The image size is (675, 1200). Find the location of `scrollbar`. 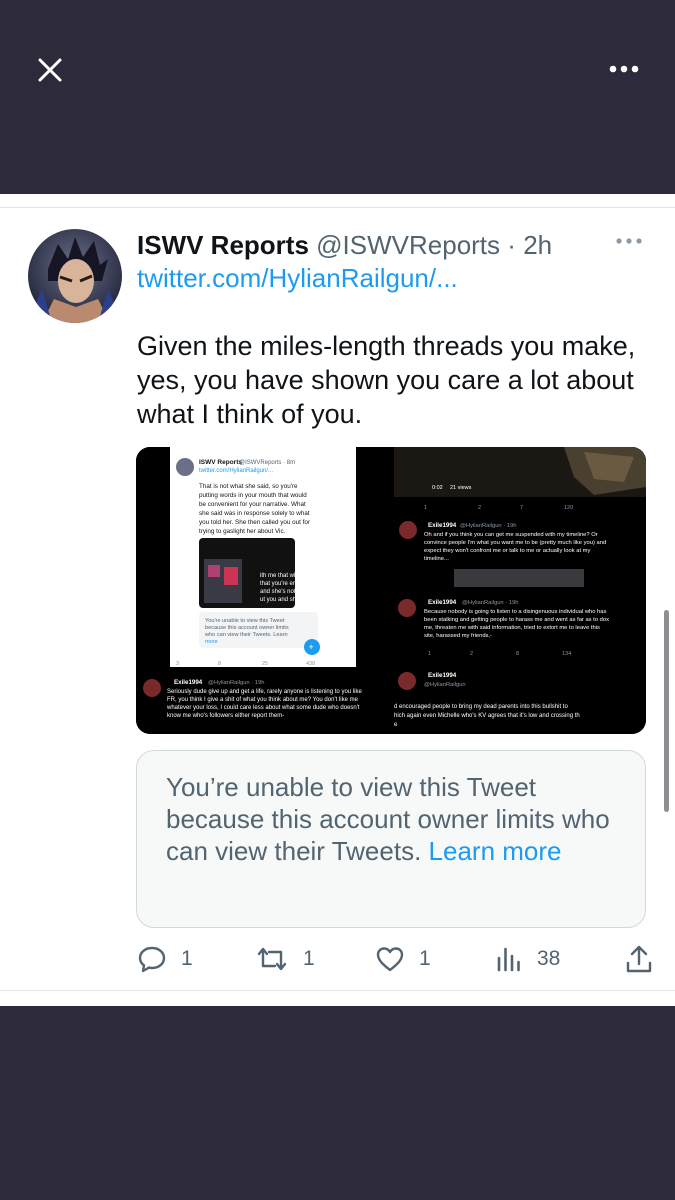

scrollbar is located at coordinates (666, 711).